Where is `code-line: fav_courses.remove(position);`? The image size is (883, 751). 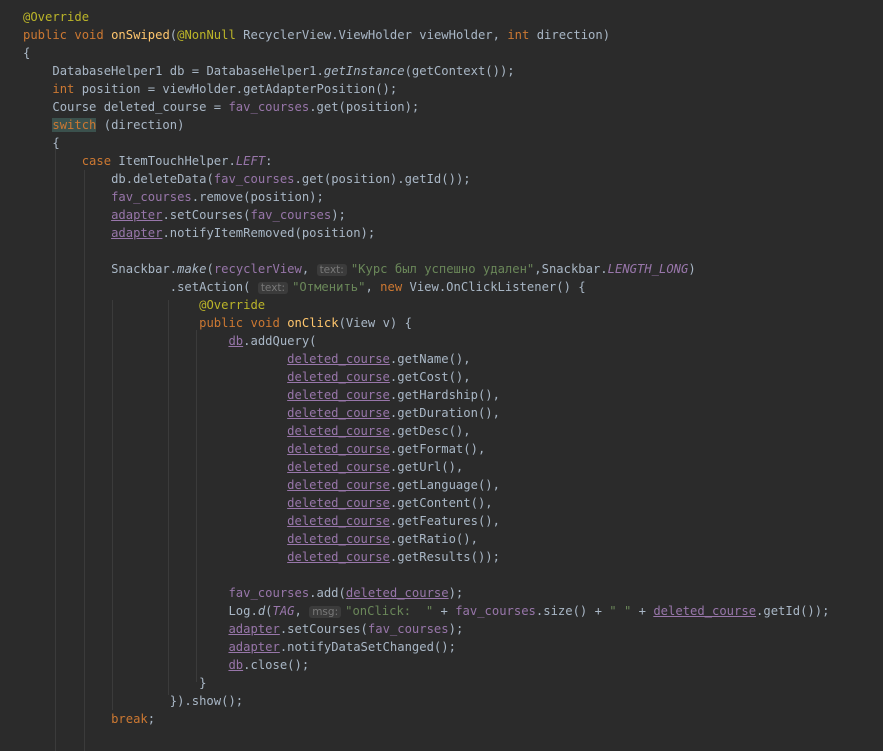
code-line: fav_courses.remove(position); is located at coordinates (173, 197).